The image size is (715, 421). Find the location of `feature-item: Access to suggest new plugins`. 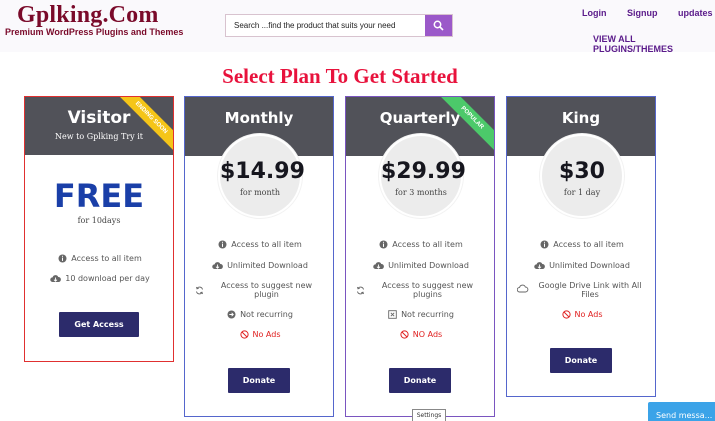

feature-item: Access to suggest new plugins is located at coordinates (421, 290).